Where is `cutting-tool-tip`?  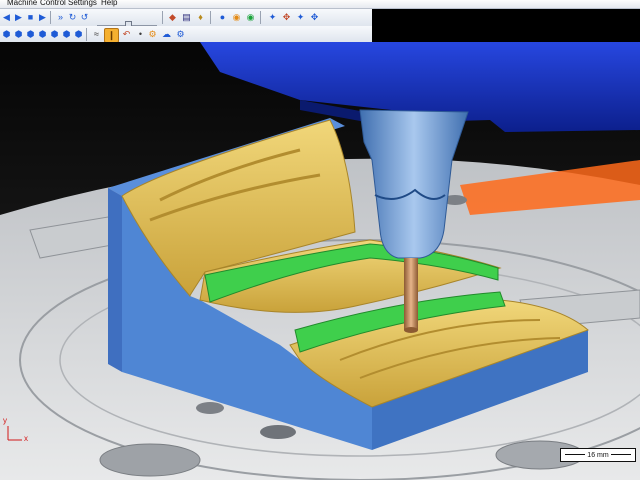
cutting-tool-tip is located at coordinates (411, 330).